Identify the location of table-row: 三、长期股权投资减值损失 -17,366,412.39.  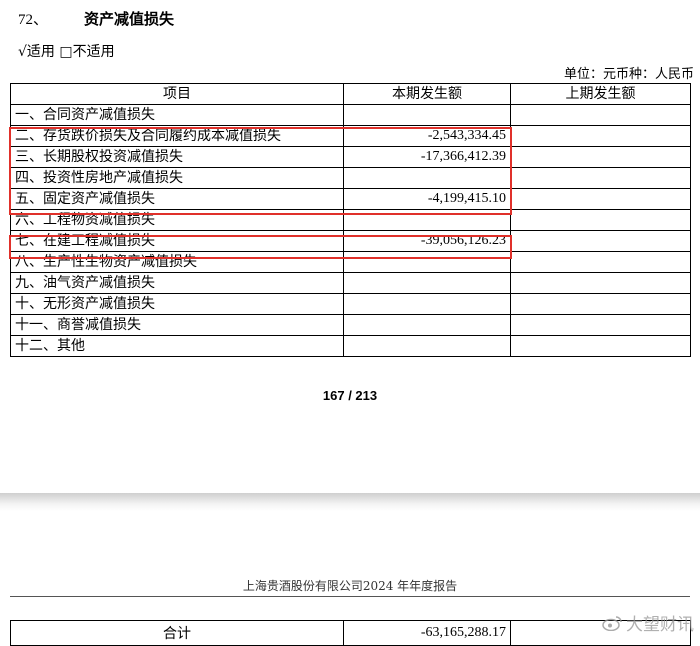
(350, 157).